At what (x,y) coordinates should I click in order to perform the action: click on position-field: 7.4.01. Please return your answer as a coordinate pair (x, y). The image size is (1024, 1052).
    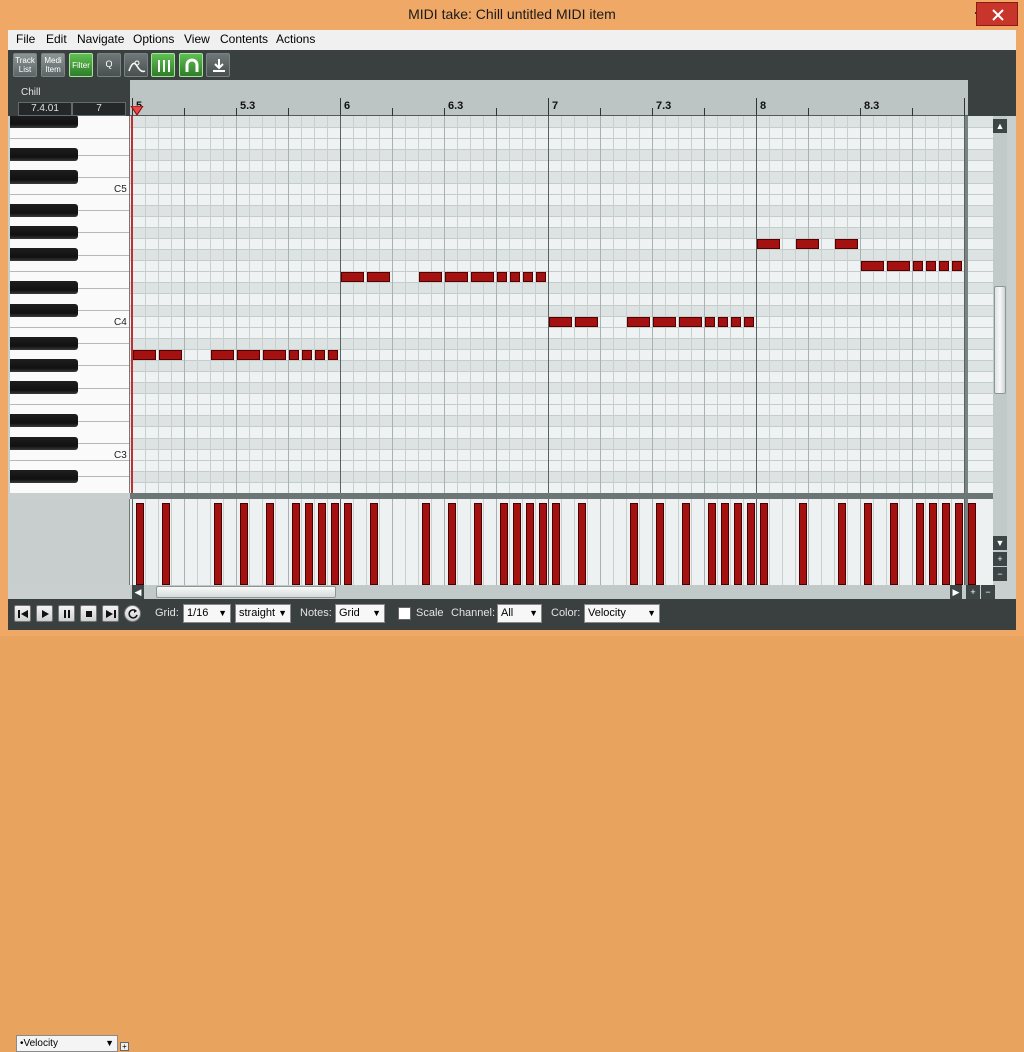
    Looking at the image, I should click on (45, 109).